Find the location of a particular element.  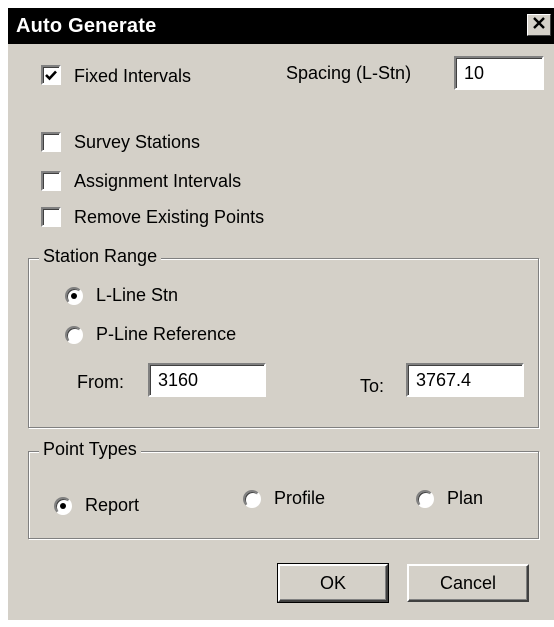

remove-existing-points-label: Remove Existing Points is located at coordinates (169, 217).